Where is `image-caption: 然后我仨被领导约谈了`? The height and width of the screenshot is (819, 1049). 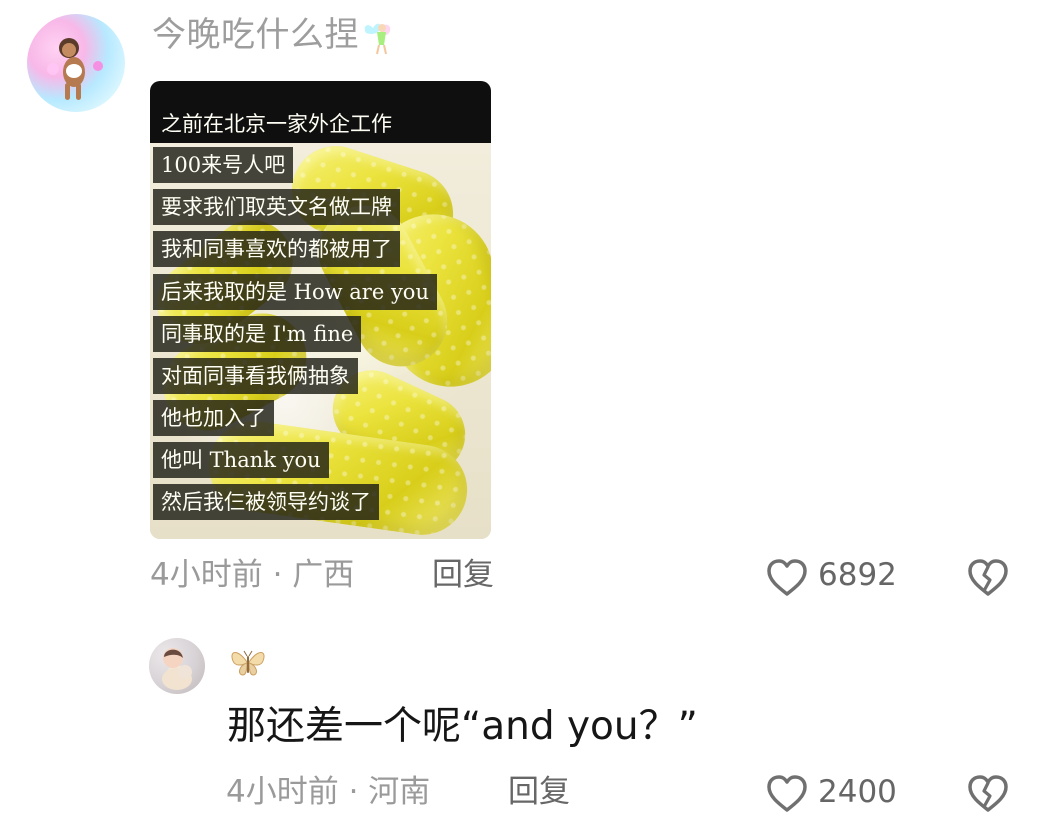 image-caption: 然后我仨被领导约谈了 is located at coordinates (266, 502).